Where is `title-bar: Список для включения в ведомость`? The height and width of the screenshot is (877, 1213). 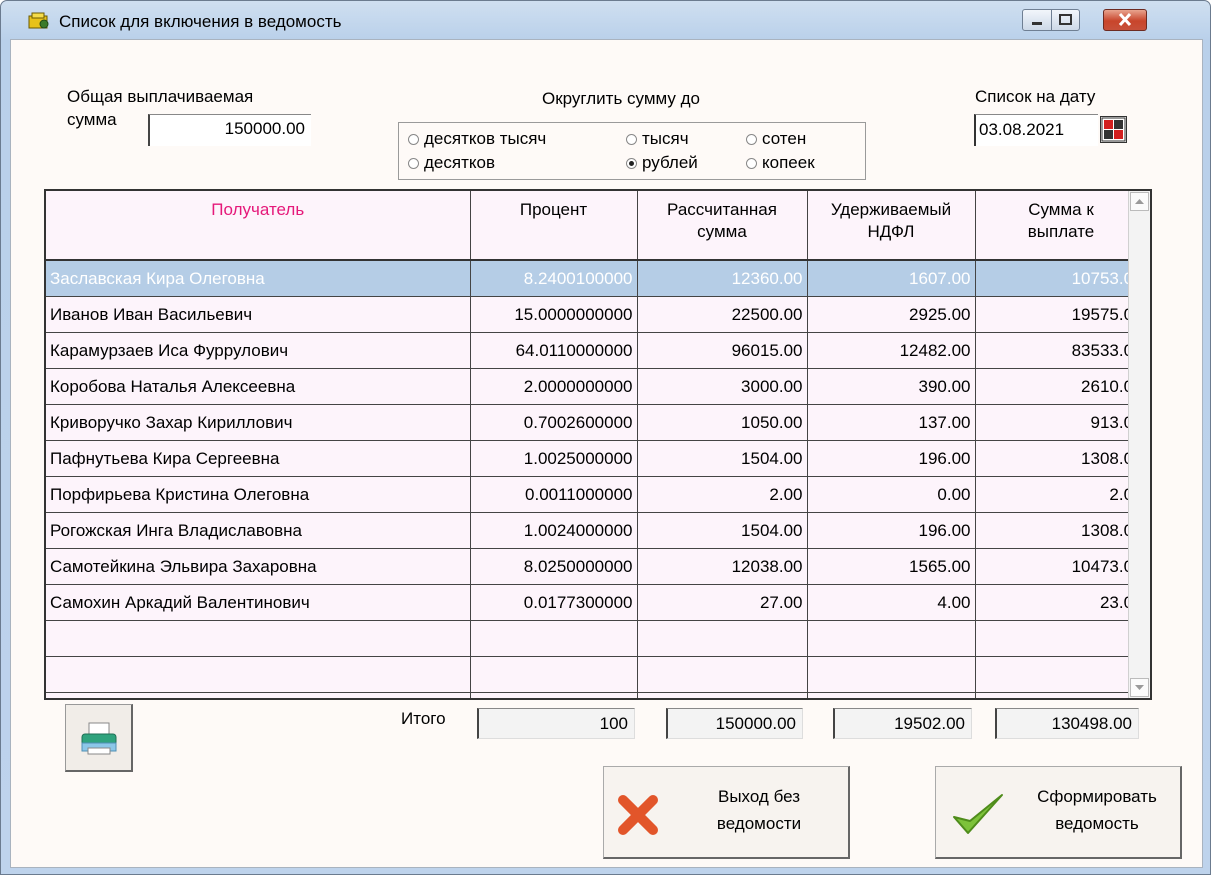
title-bar: Список для включения в ведомость is located at coordinates (605, 20).